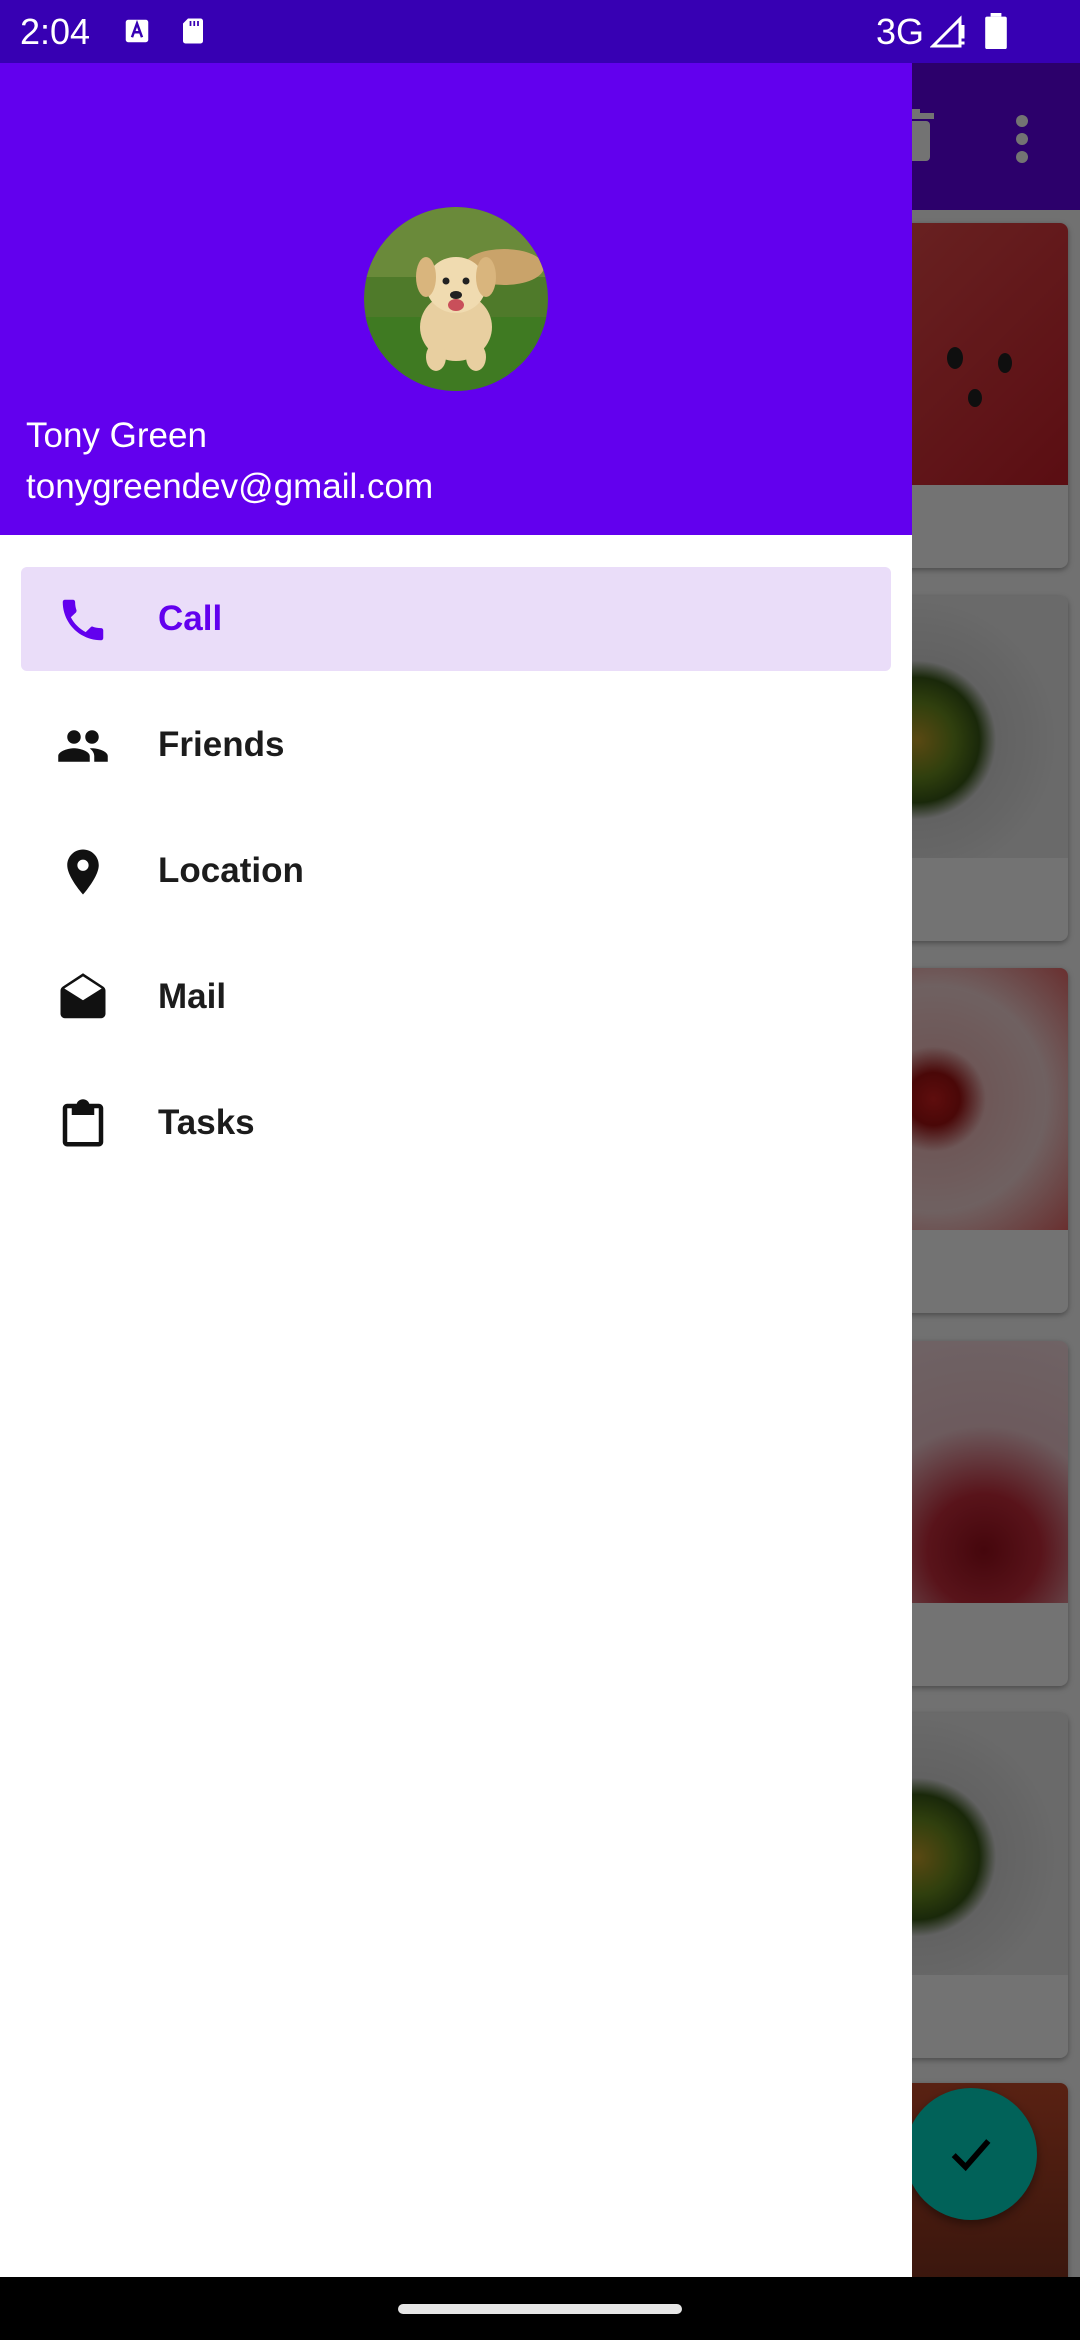  Describe the element at coordinates (190, 618) in the screenshot. I see `drawer-item-label: Call` at that location.